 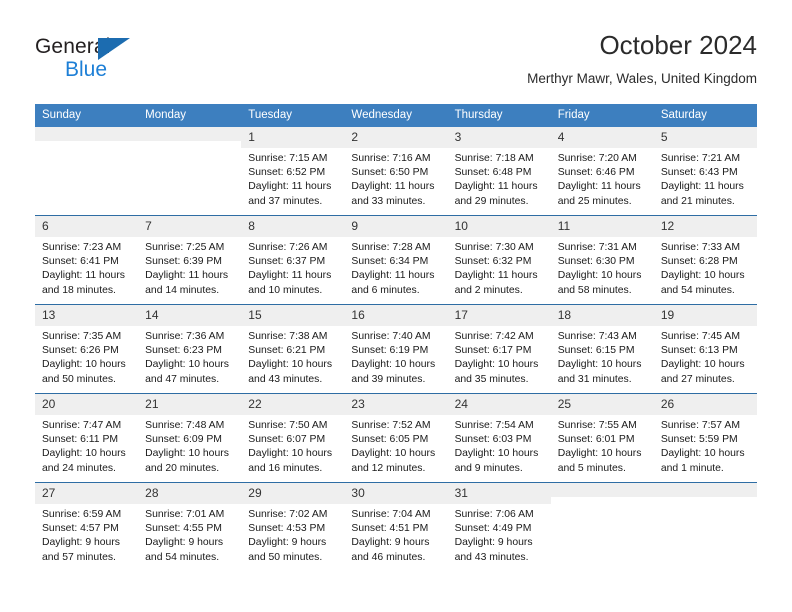 I want to click on day-number: 13, so click(x=87, y=315).